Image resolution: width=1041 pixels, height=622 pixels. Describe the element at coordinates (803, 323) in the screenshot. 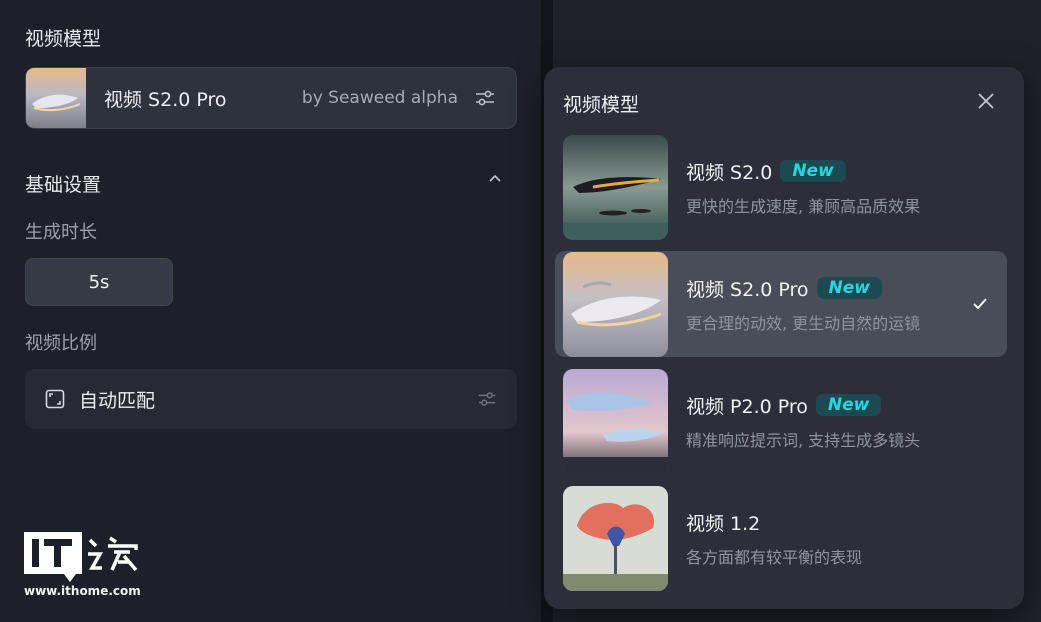

I see `model-description: 更合理的动效, 更生动自然的运镜` at that location.